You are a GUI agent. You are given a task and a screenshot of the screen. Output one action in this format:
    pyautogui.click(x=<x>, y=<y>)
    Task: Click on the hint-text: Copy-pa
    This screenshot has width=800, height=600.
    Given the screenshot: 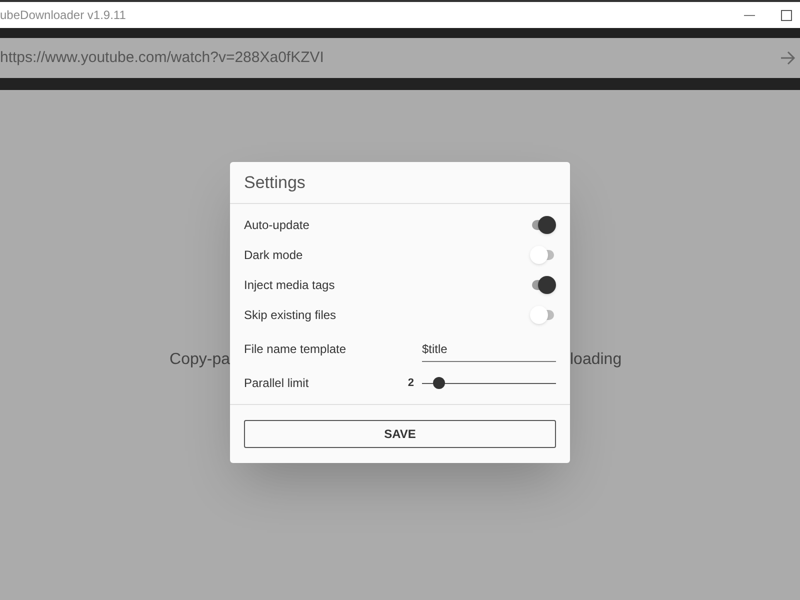 What is the action you would take?
    pyautogui.click(x=200, y=360)
    